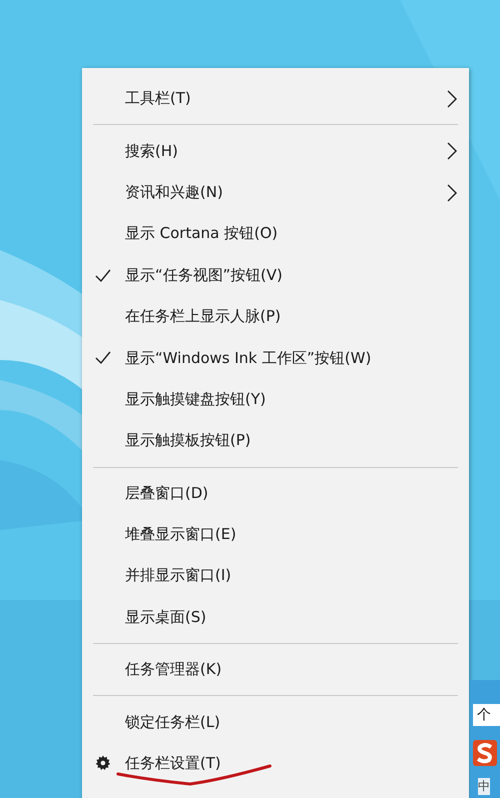 The image size is (500, 798). I want to click on menu-item-label: 显示 Cortana 按钮(O), so click(201, 234).